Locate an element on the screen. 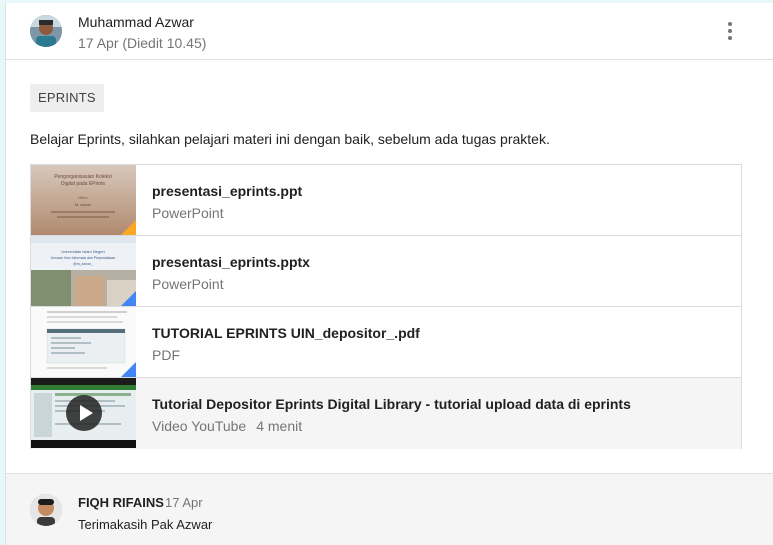  attachment-title: presentasi_eprints.pptx is located at coordinates (231, 262).